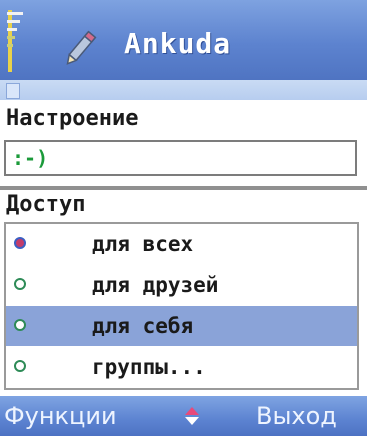 This screenshot has width=367, height=436. Describe the element at coordinates (155, 285) in the screenshot. I see `option-label: для друзей` at that location.